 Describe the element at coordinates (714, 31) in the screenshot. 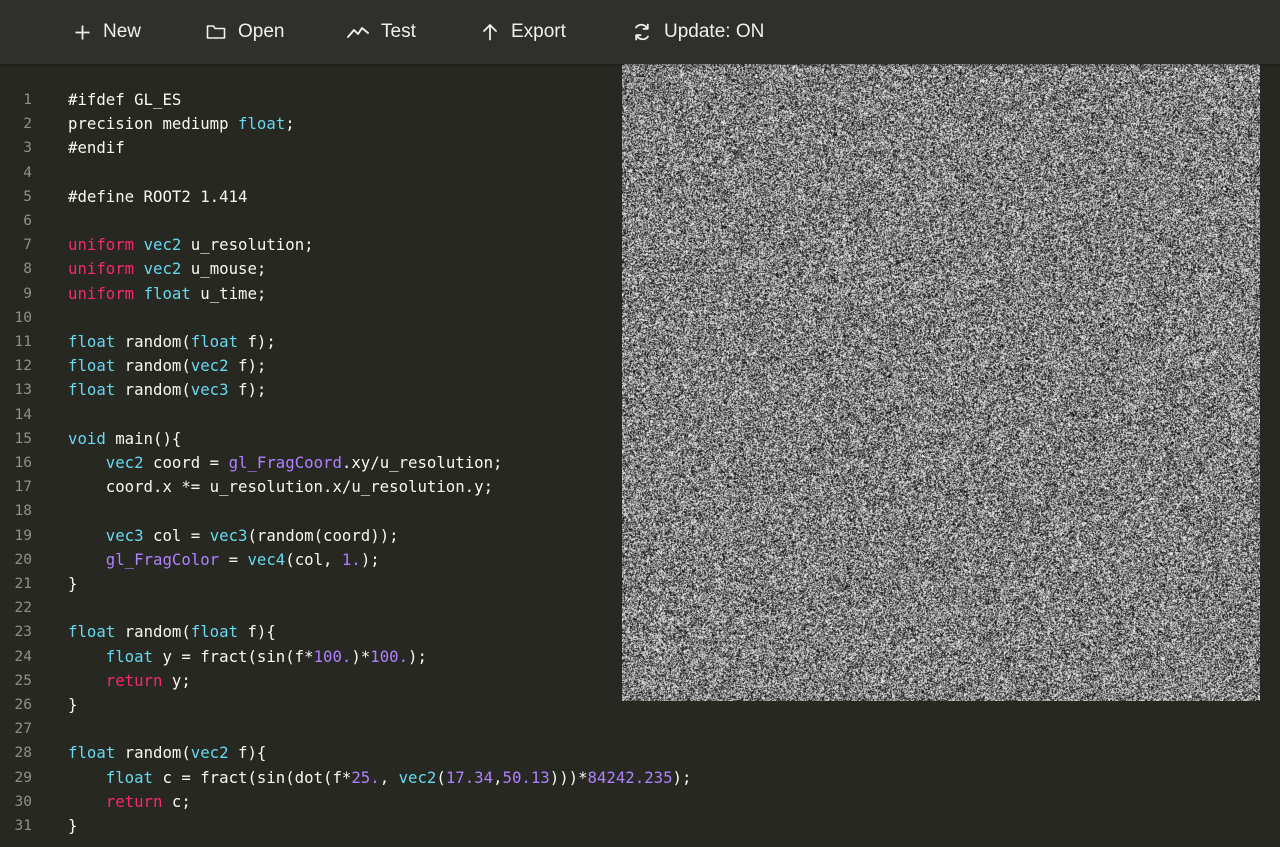

I see `update-toggle-label: Update: ON` at that location.